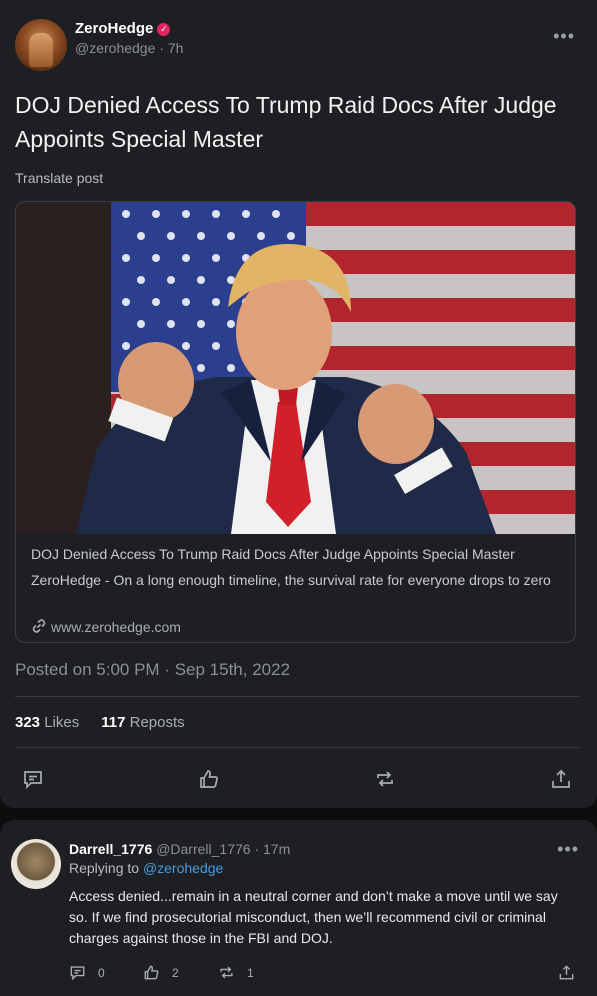  What do you see at coordinates (101, 973) in the screenshot?
I see `reply-comment-count: 0` at bounding box center [101, 973].